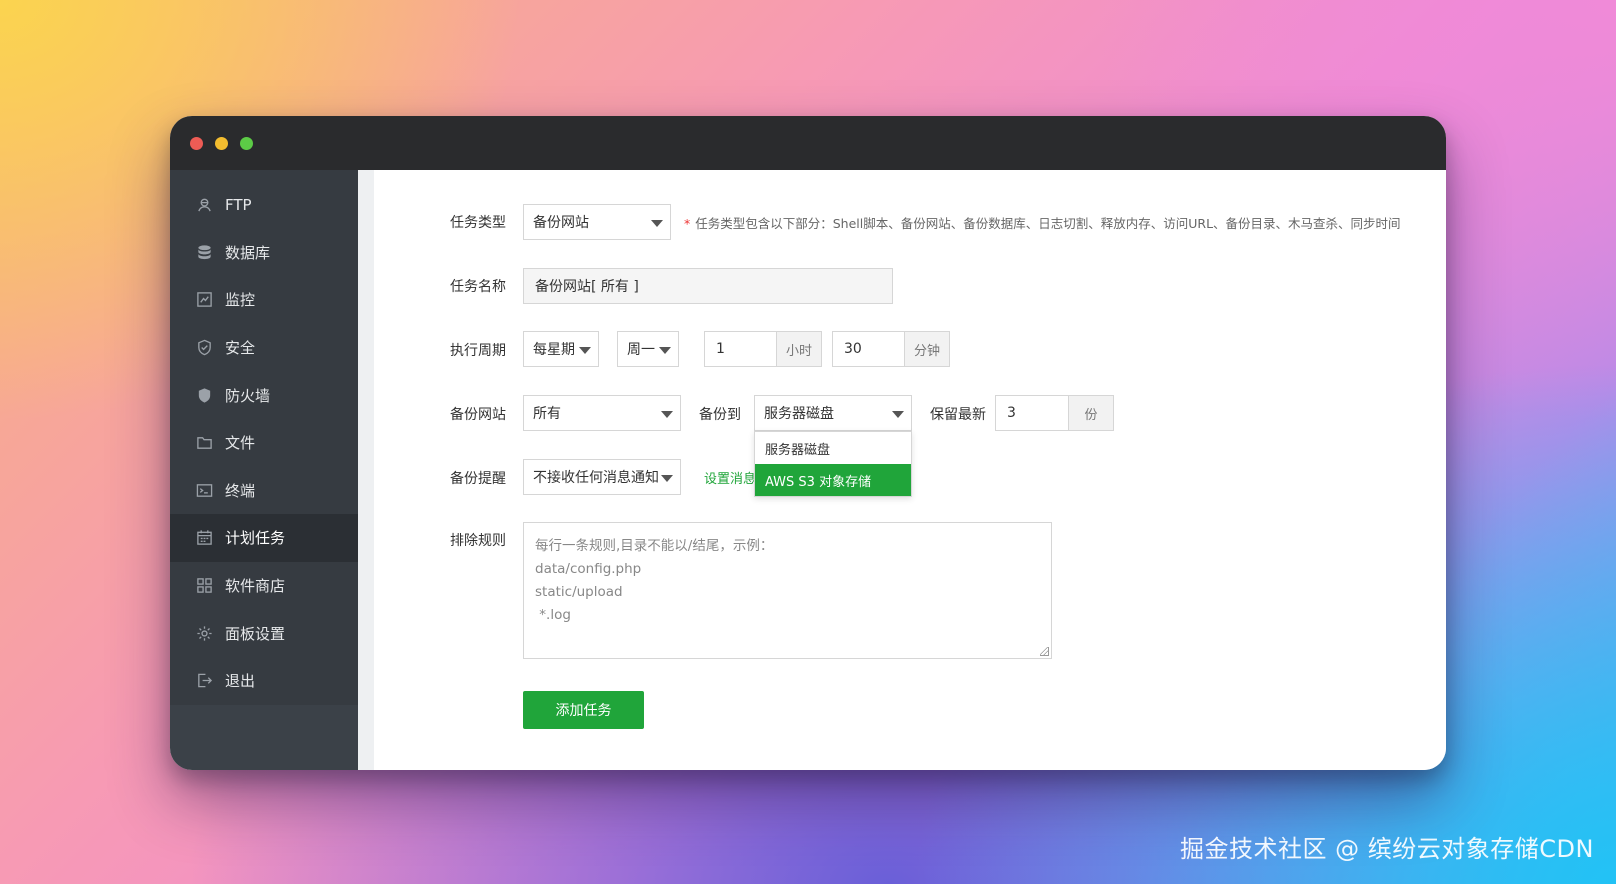  Describe the element at coordinates (240, 443) in the screenshot. I see `sidebar-item-label: 文件` at that location.